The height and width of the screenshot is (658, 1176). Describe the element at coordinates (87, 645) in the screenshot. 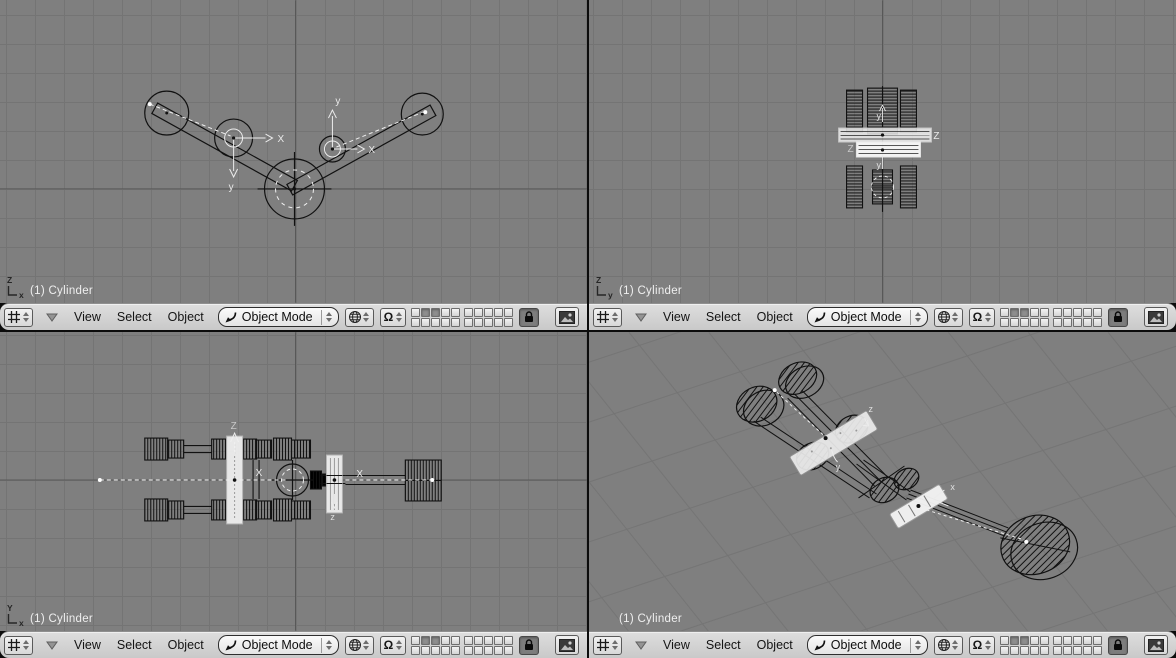

I see `menu-view: View` at that location.